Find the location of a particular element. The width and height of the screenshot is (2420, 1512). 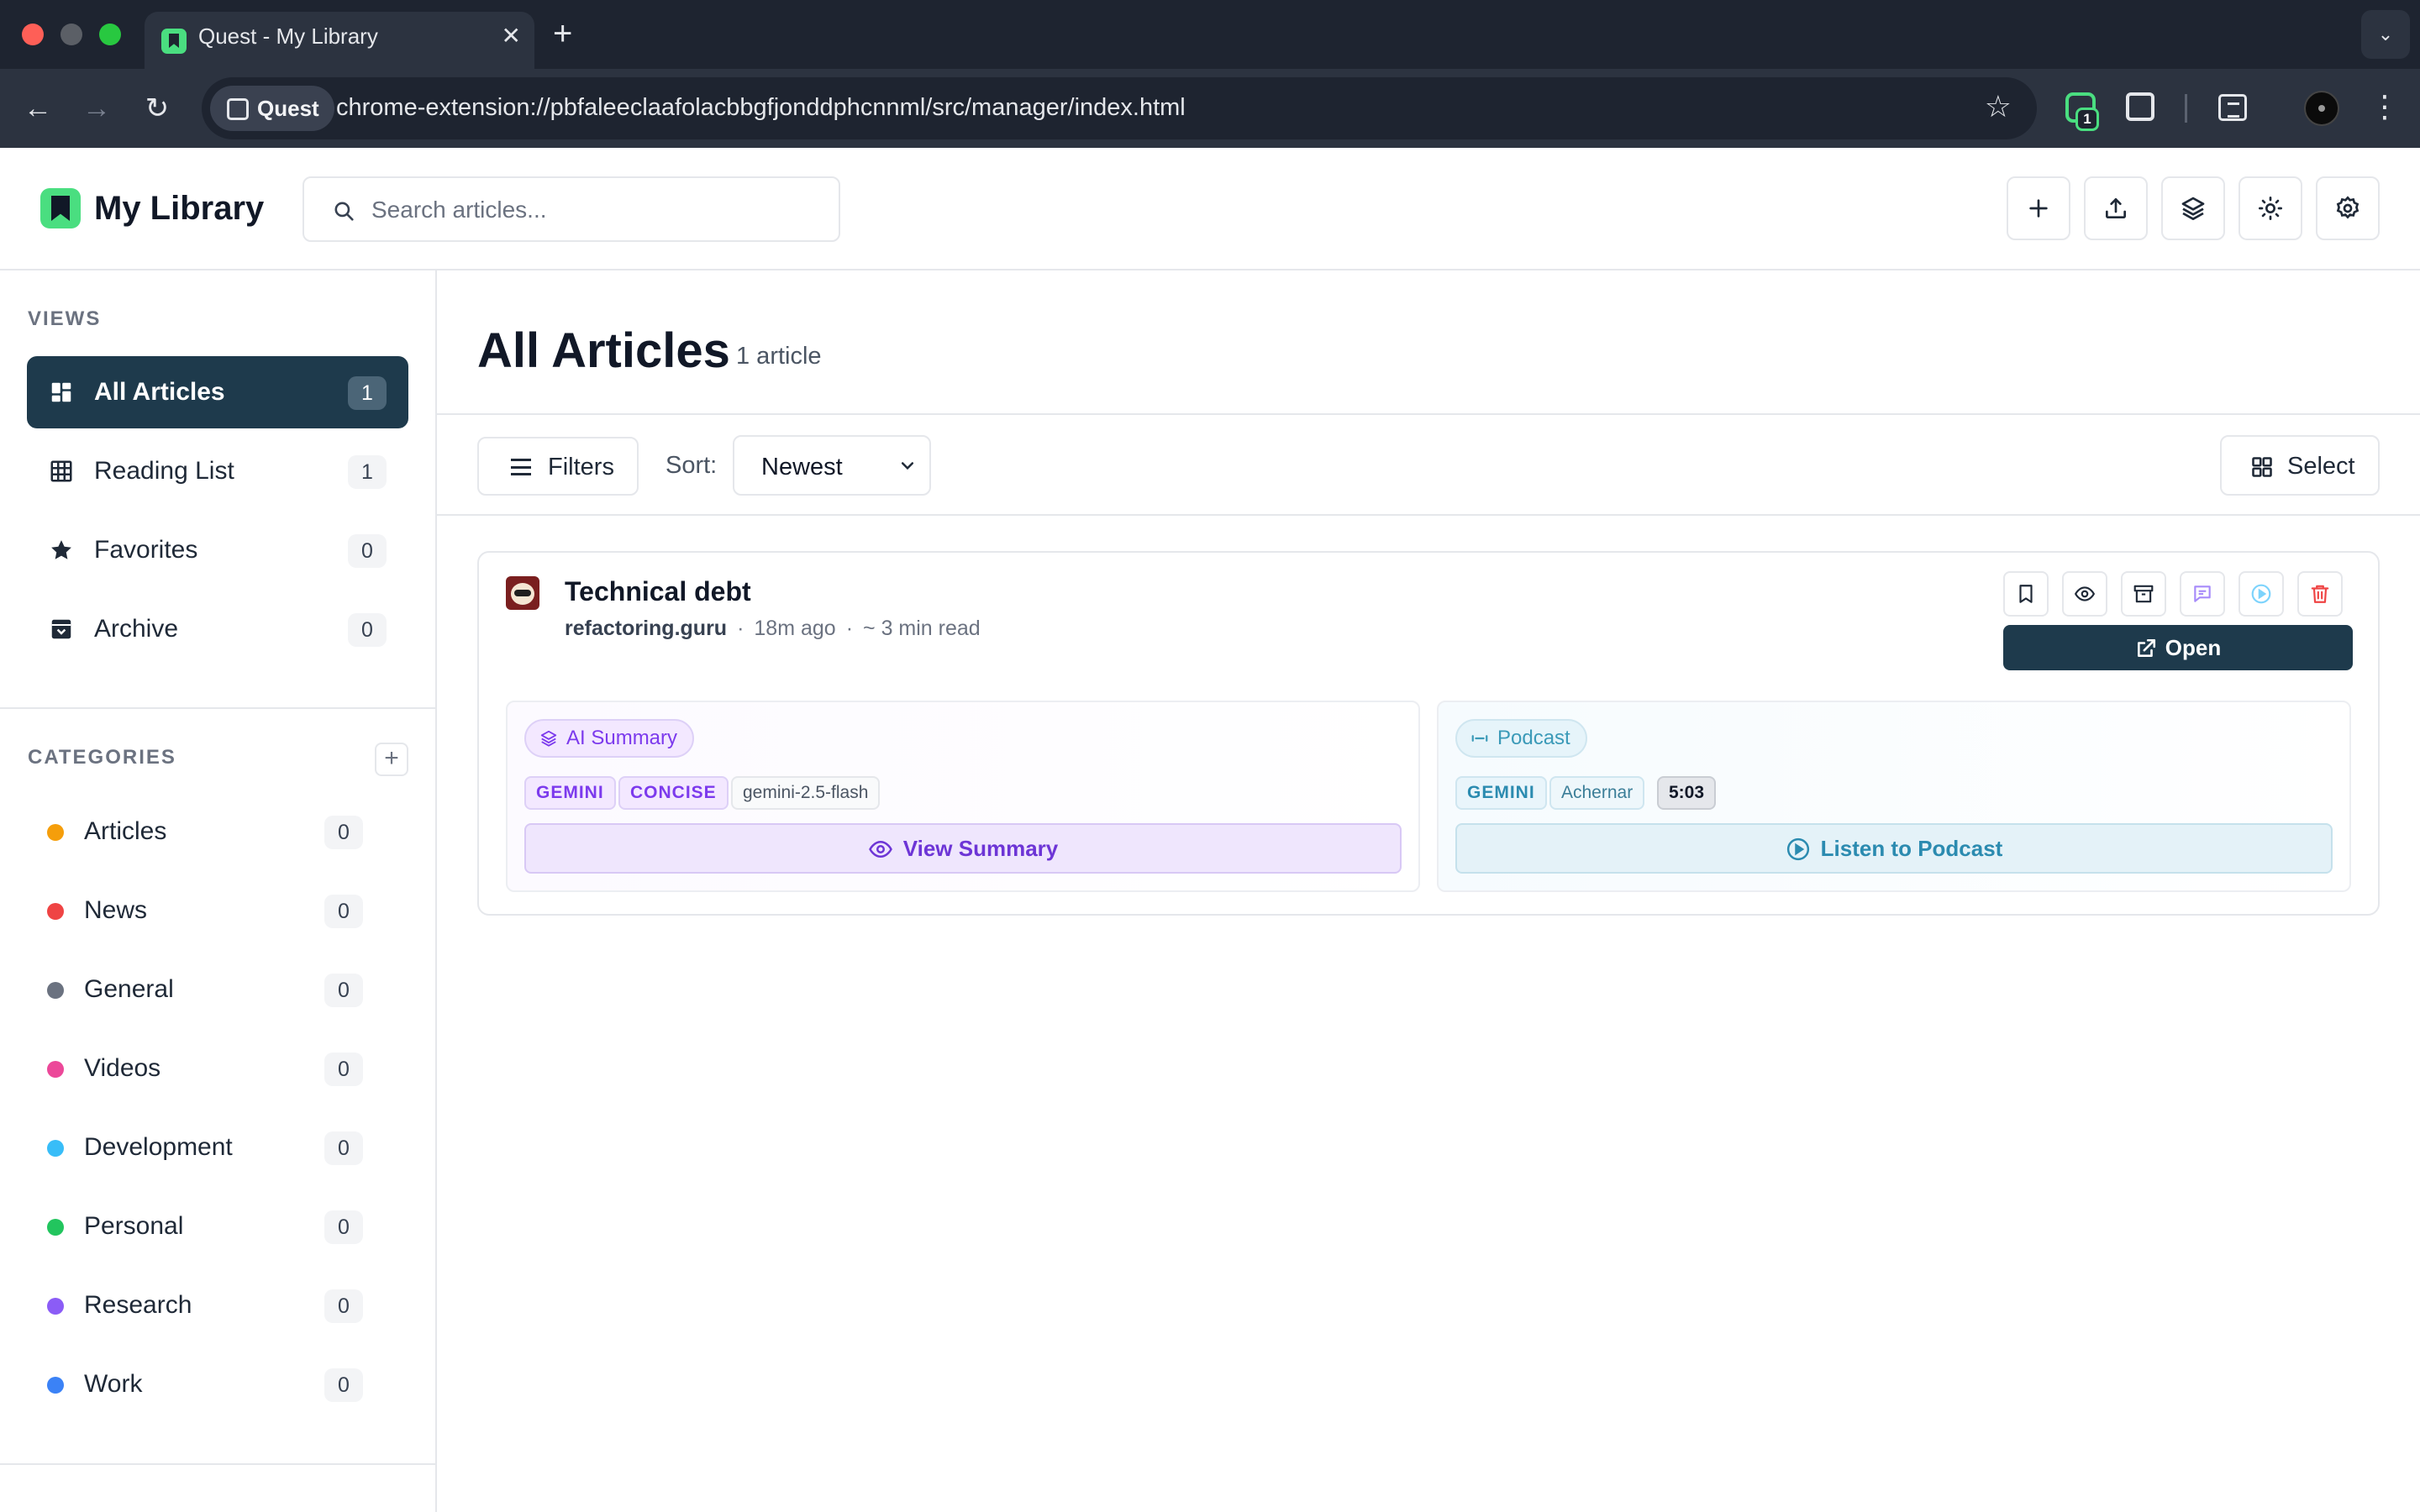

sidebar-category-videos: Videos 0 is located at coordinates (195, 1069).